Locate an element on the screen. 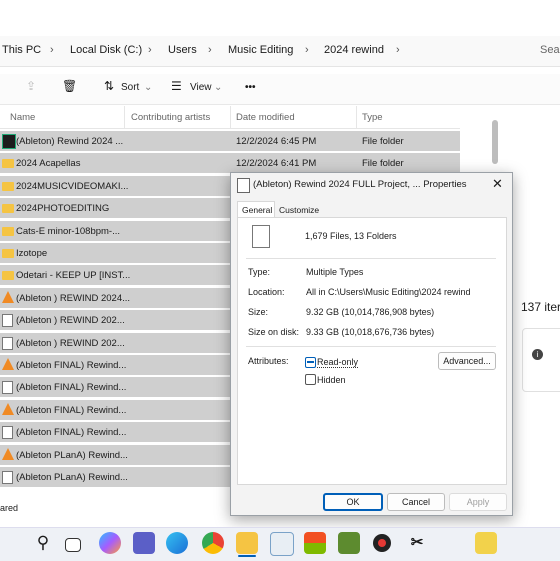 Image resolution: width=560 pixels, height=561 pixels. column-type: Type is located at coordinates (372, 117).